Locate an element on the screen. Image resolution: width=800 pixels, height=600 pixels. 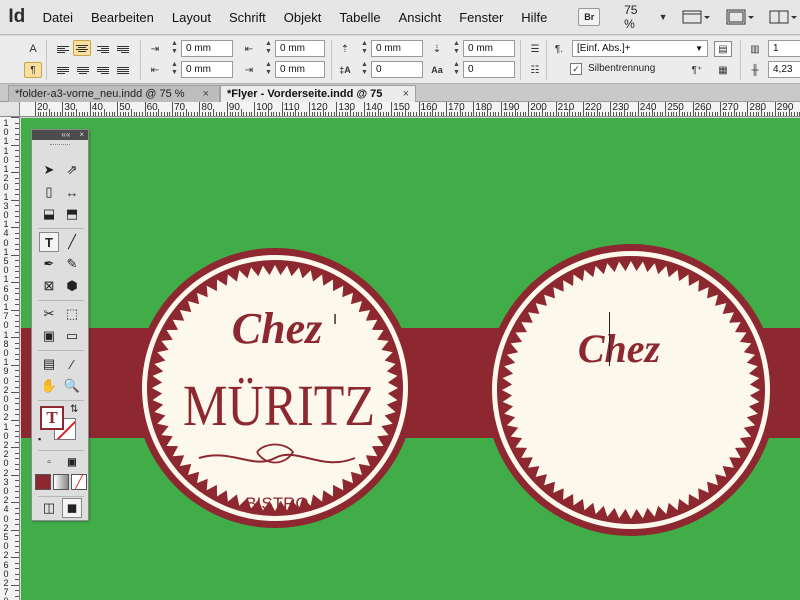
apply-none-icon: ╱ is located at coordinates (79, 482).